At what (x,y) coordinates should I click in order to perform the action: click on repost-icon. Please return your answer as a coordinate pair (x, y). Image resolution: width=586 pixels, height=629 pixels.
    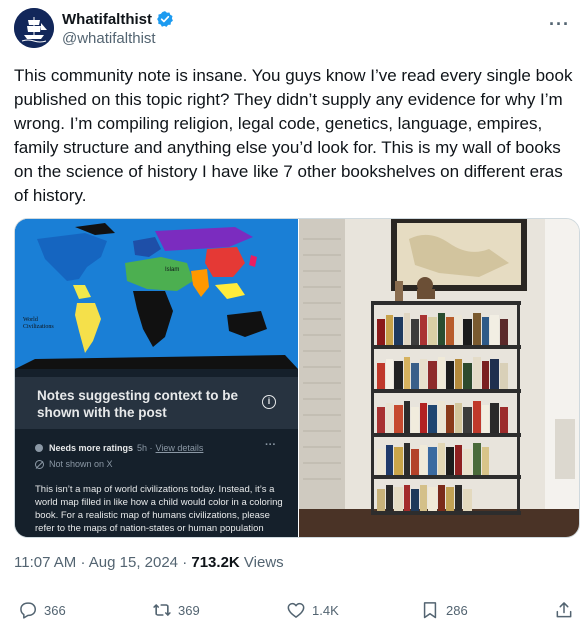
    Looking at the image, I should click on (162, 610).